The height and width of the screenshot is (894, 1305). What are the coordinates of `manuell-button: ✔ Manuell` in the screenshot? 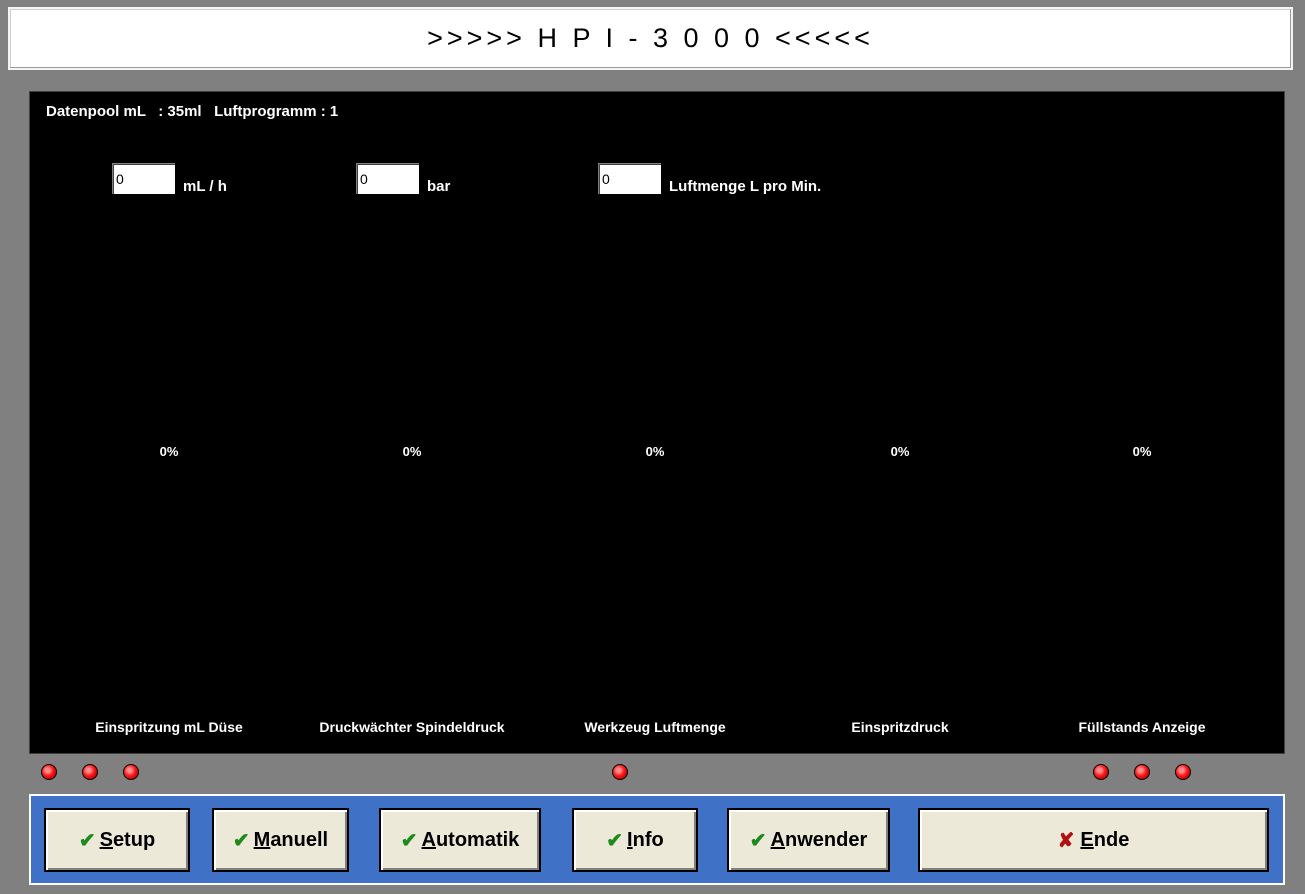 It's located at (280, 840).